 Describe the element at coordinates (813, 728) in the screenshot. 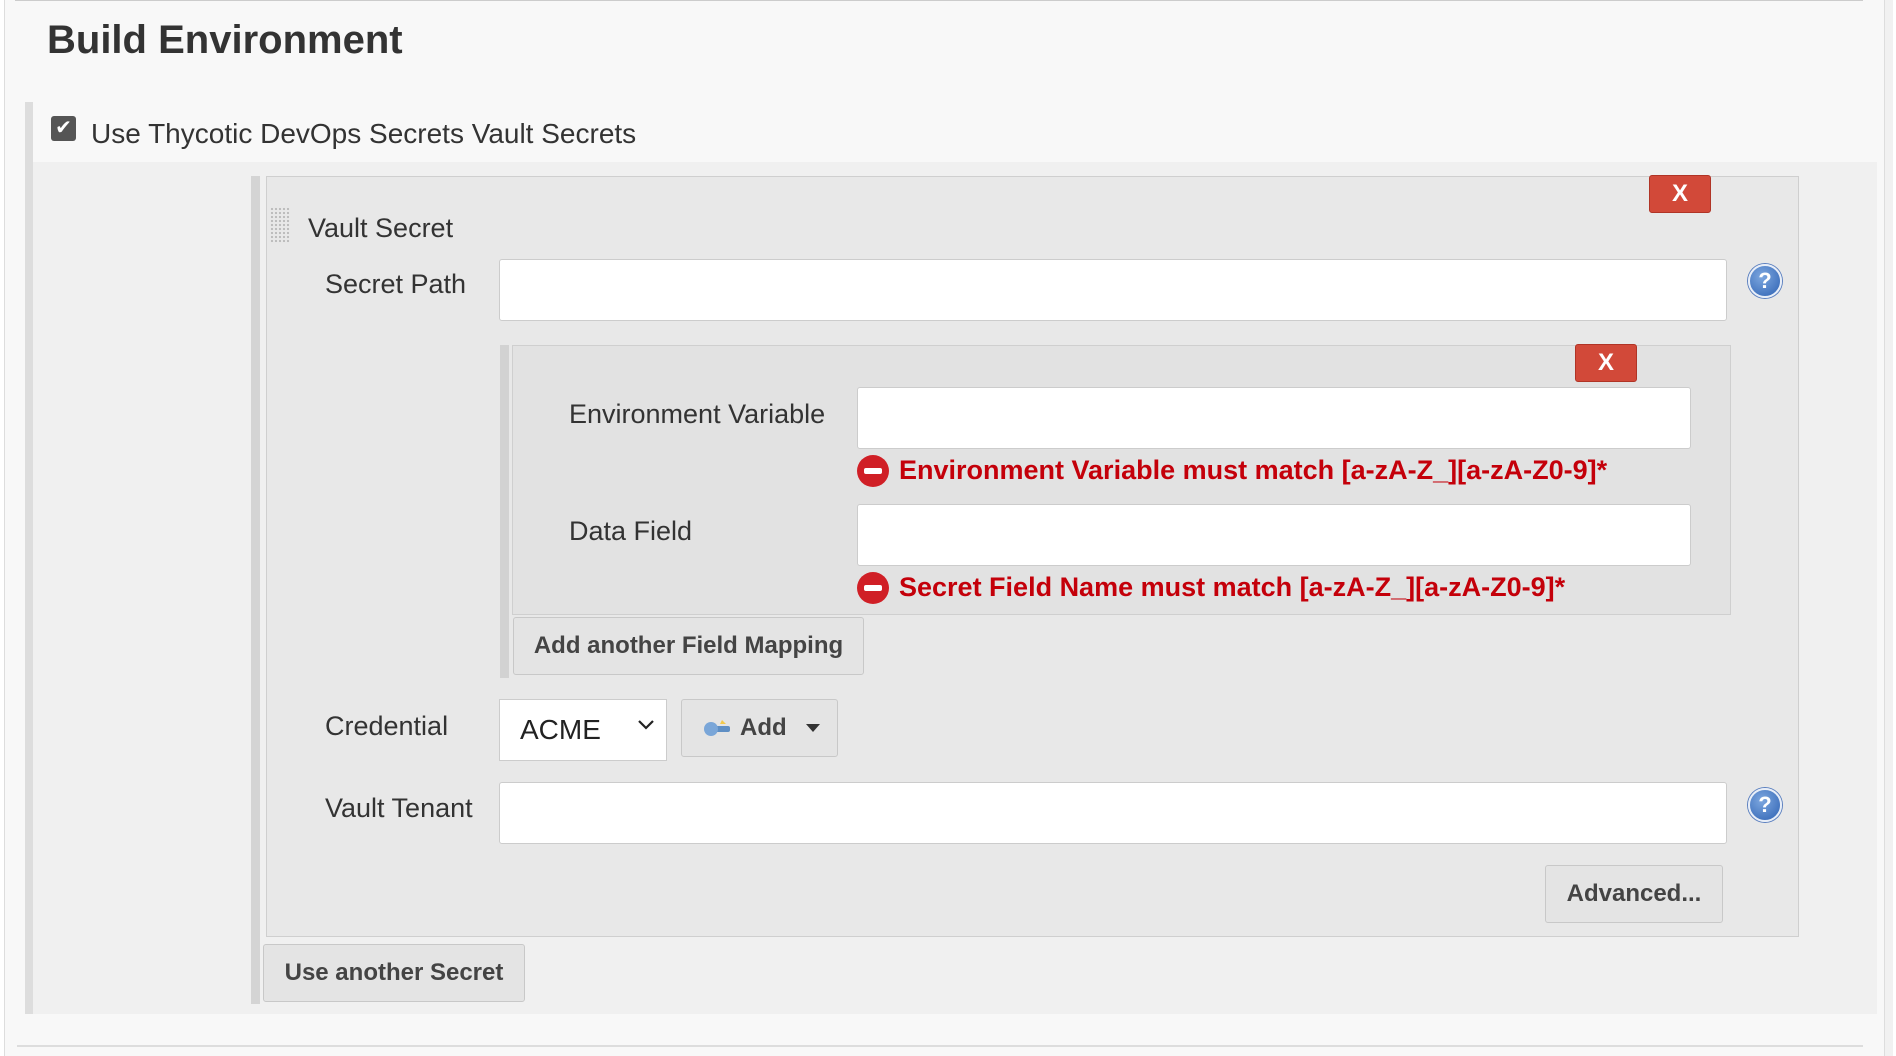

I see `caret-down-icon` at that location.